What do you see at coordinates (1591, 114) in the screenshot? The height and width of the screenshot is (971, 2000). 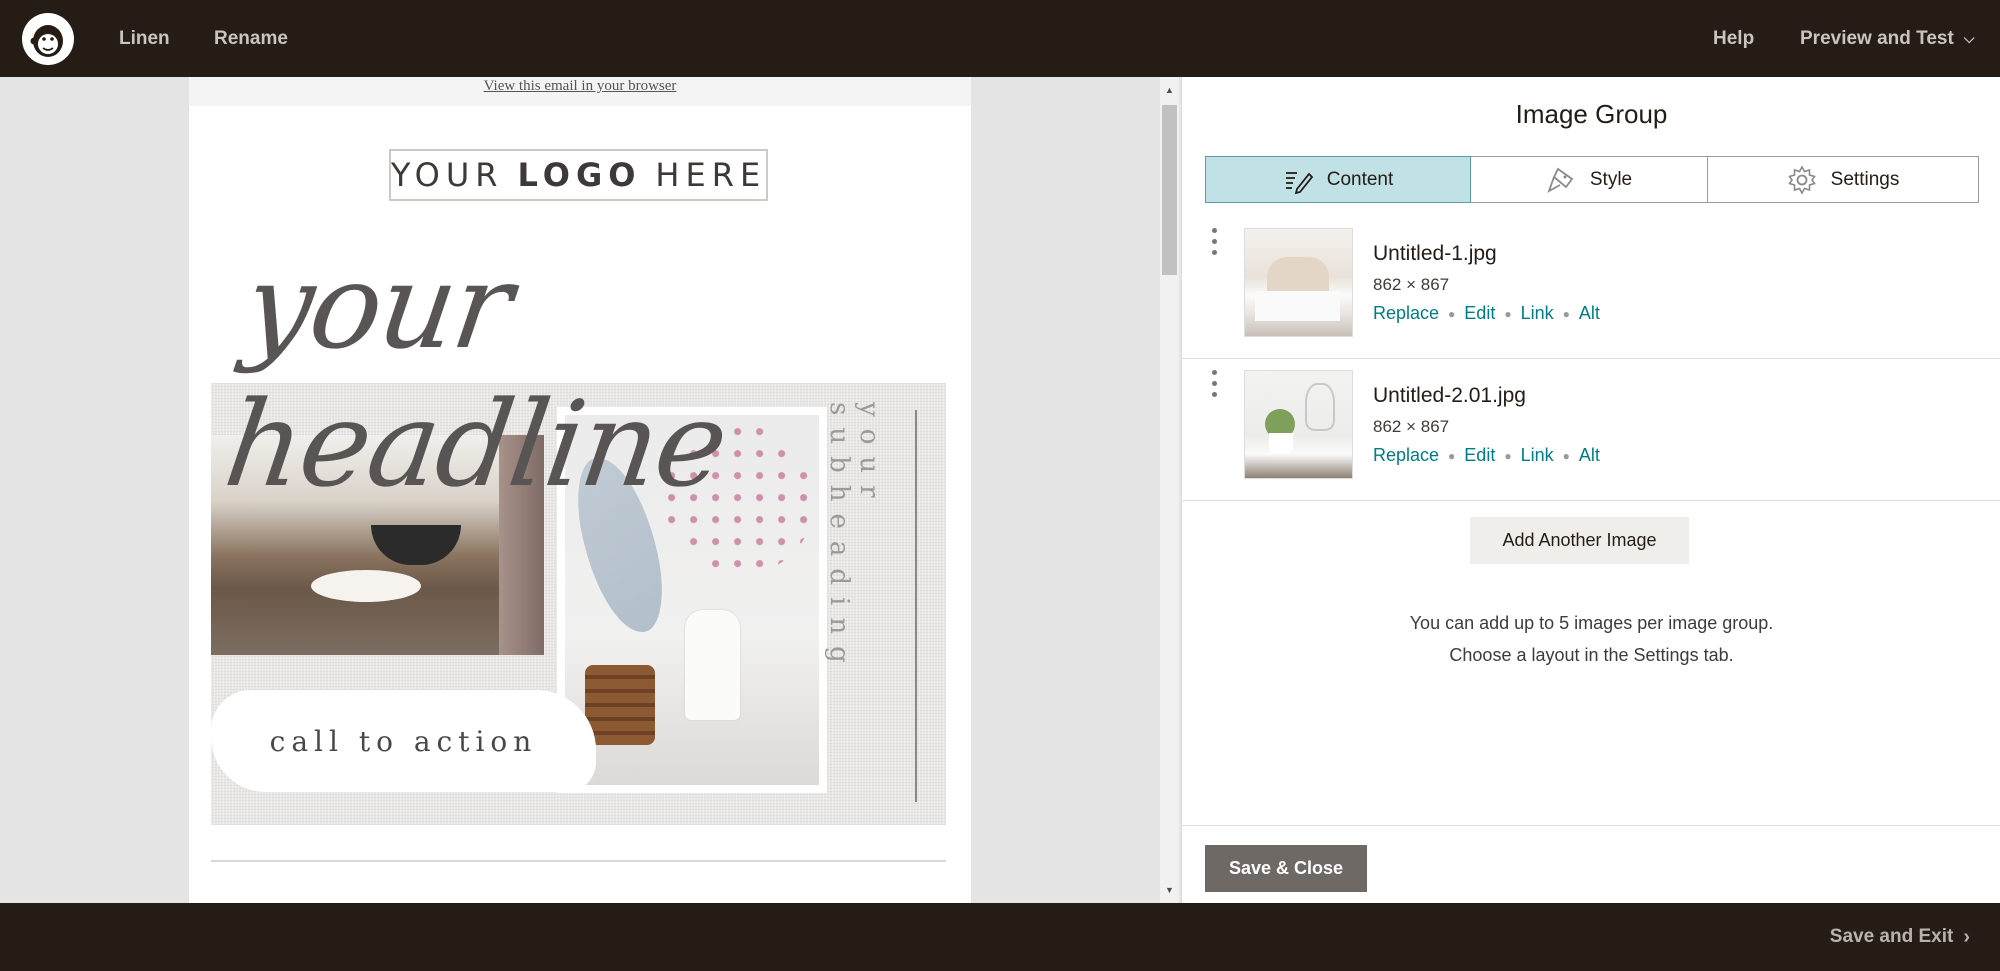 I see `panel-title: Image Group` at bounding box center [1591, 114].